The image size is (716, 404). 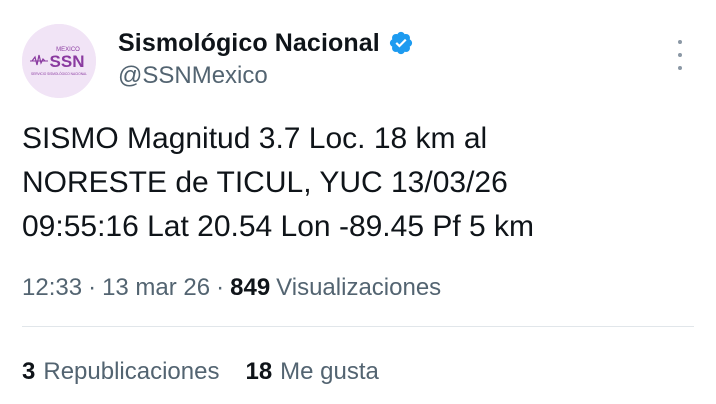 What do you see at coordinates (52, 288) in the screenshot?
I see `tweet-time: 12:33` at bounding box center [52, 288].